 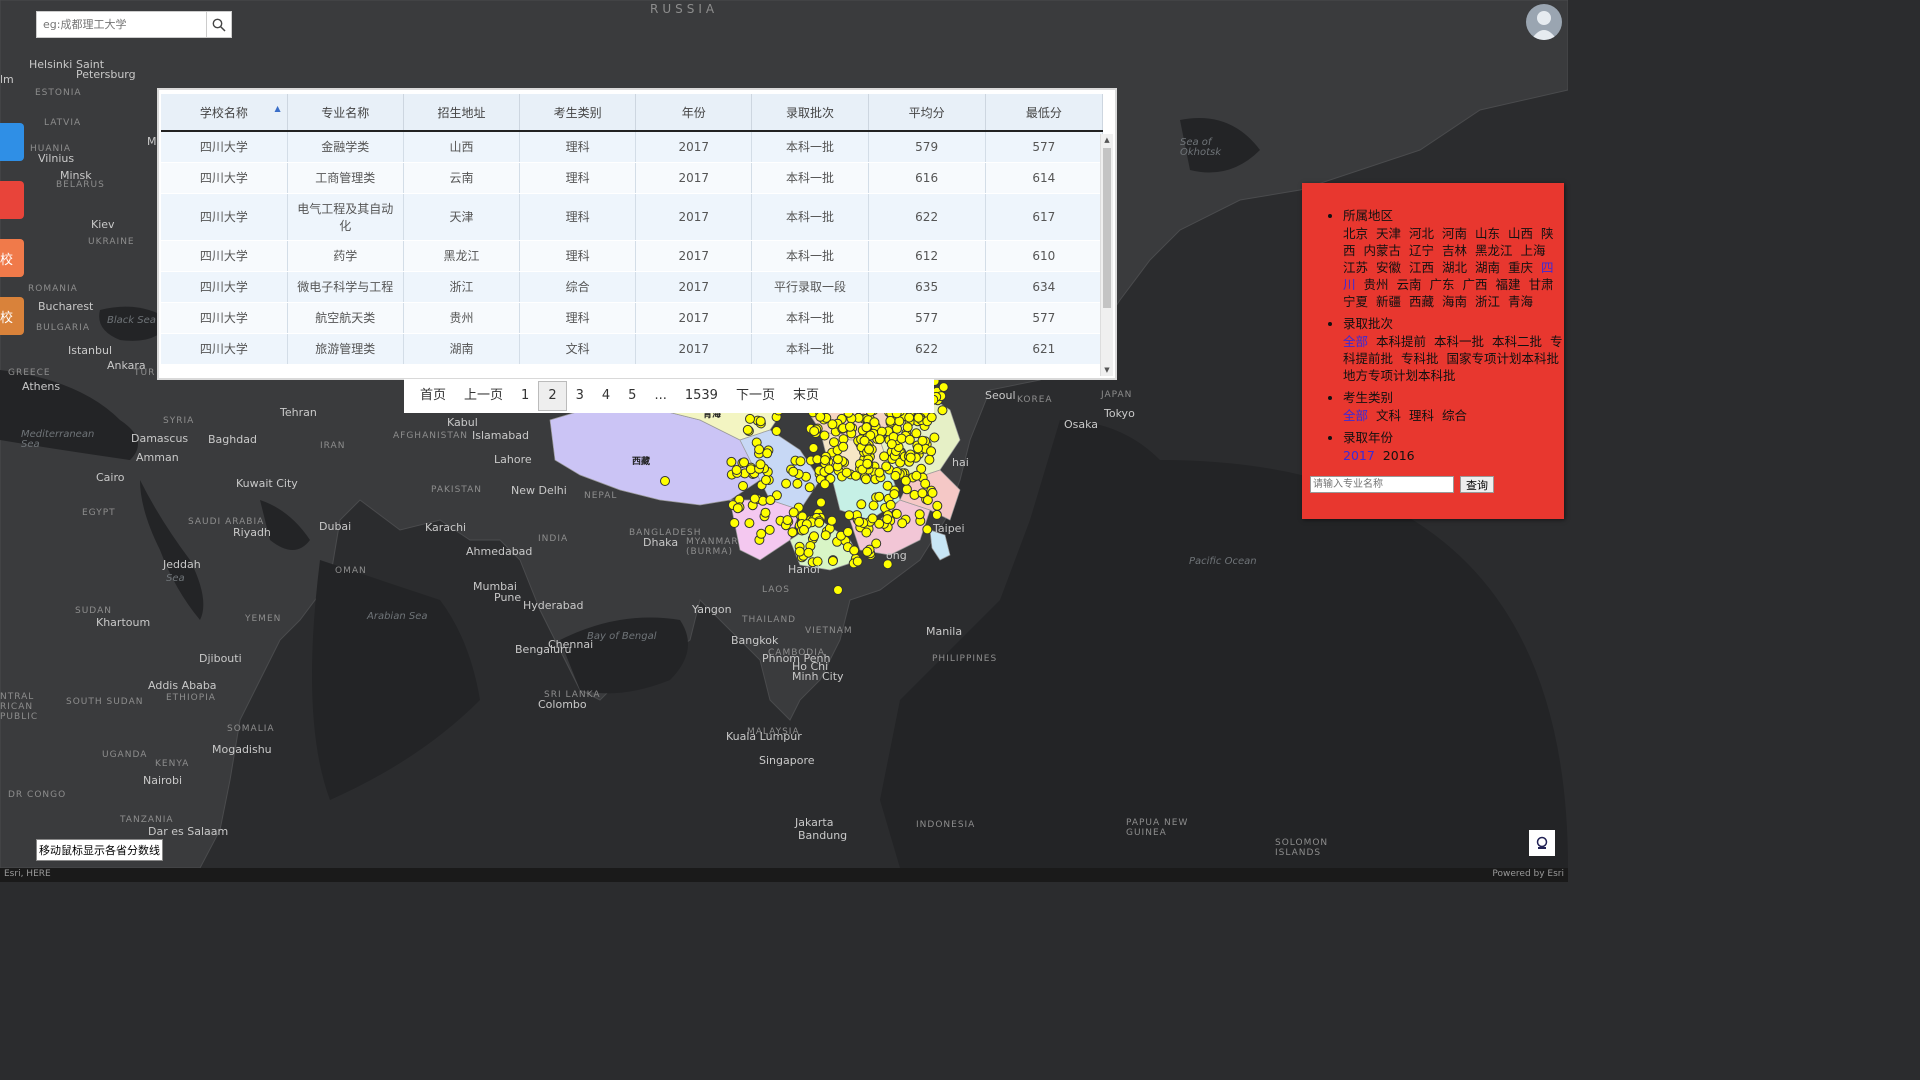 I want to click on sort-ascending-icon: ▲, so click(x=278, y=108).